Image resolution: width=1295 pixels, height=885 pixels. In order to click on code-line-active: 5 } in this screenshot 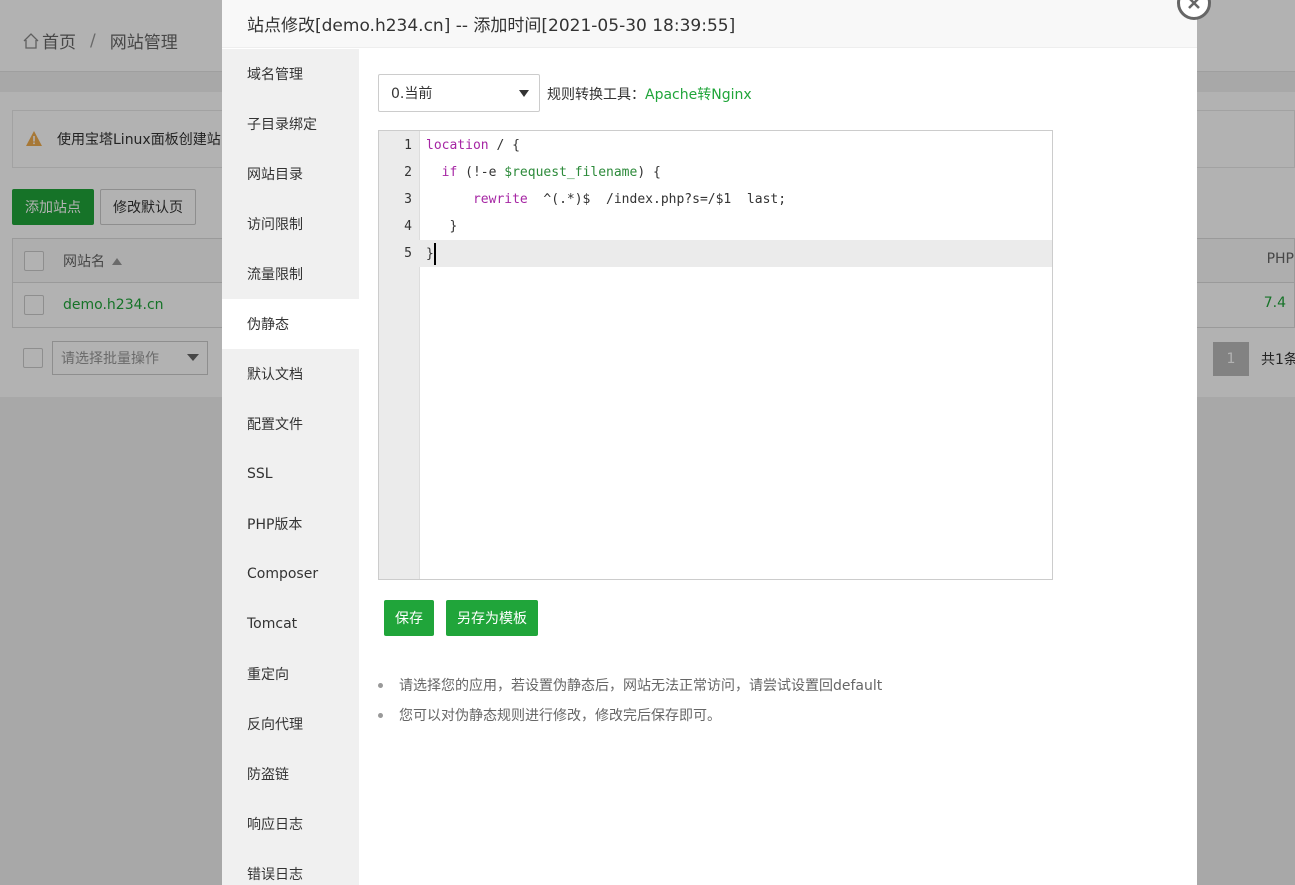, I will do `click(715, 253)`.